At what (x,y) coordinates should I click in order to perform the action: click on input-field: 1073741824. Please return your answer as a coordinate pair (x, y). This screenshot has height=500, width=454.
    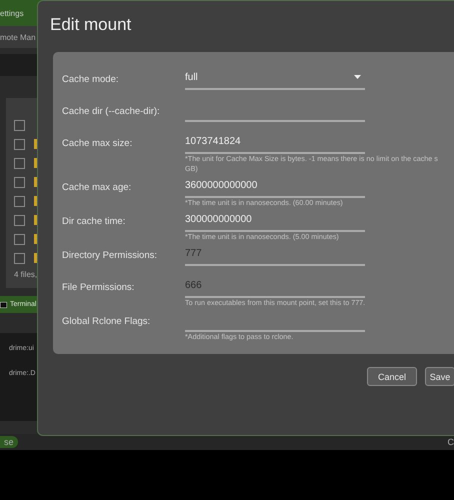
    Looking at the image, I should click on (275, 142).